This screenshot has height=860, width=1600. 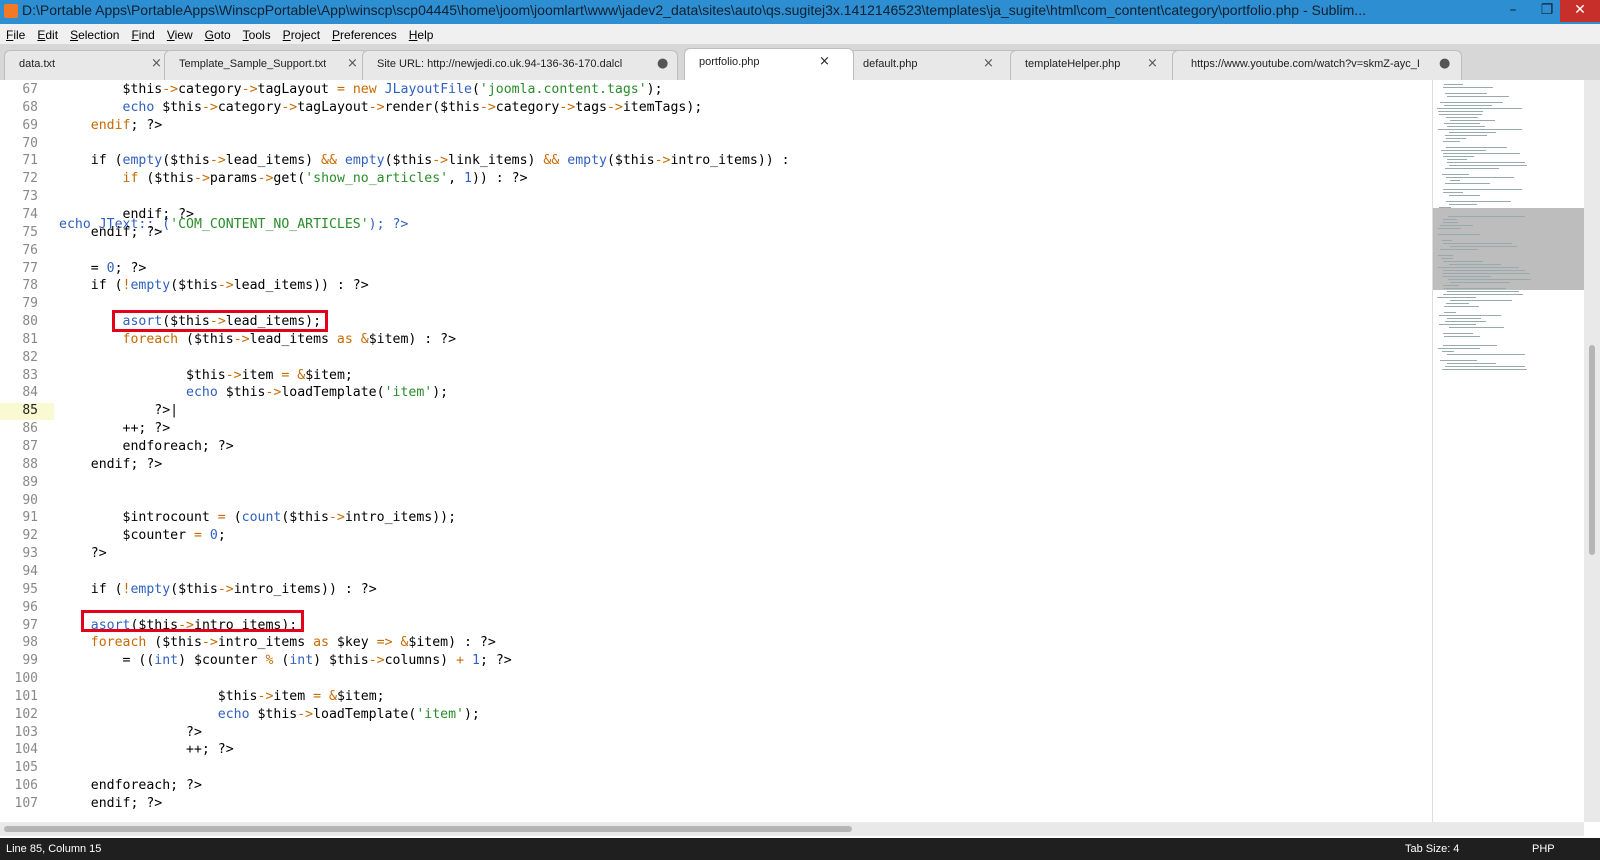 I want to click on tab-template-sample-support: Template_Sample_Support.txt ×, so click(x=266, y=65).